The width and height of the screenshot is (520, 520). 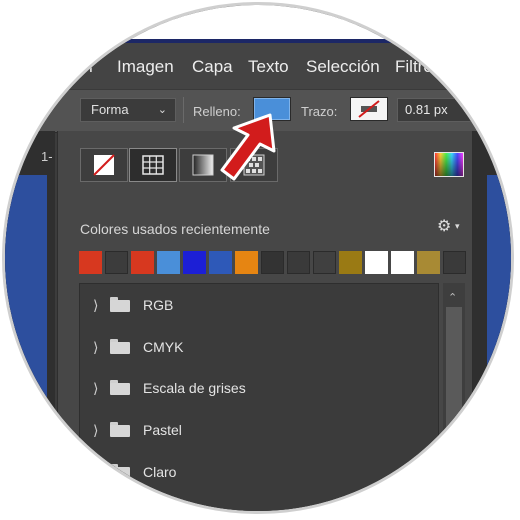 What do you see at coordinates (258, 23) in the screenshot?
I see `canvas-top-area` at bounding box center [258, 23].